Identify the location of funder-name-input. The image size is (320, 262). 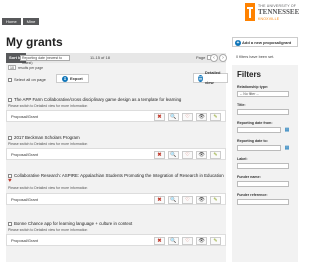
(263, 184).